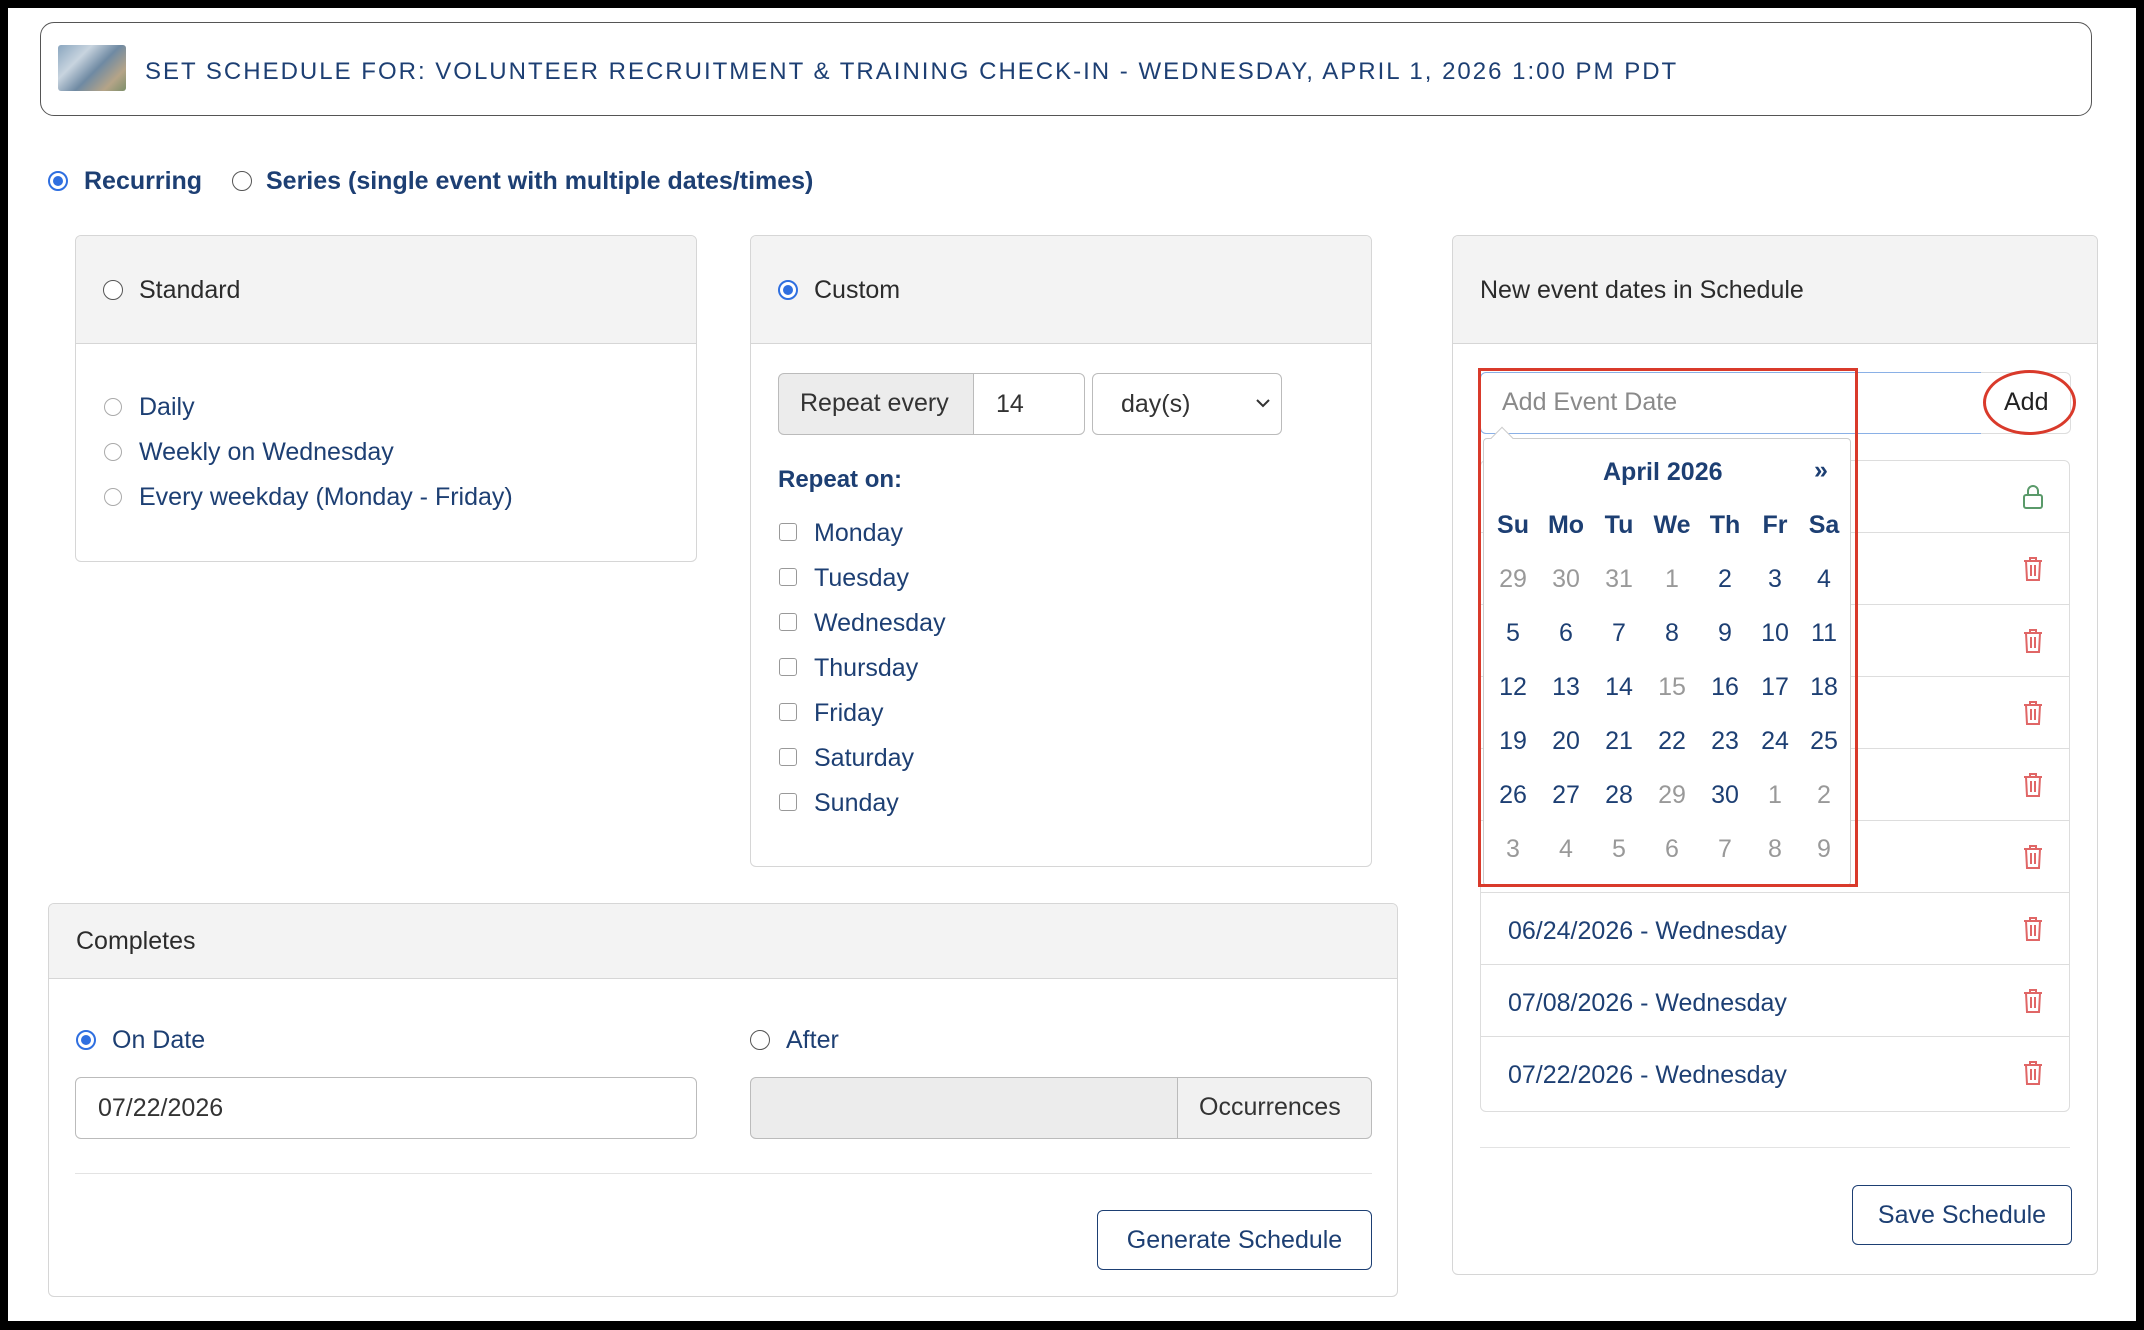  What do you see at coordinates (874, 403) in the screenshot?
I see `repeat-every-label: Repeat every` at bounding box center [874, 403].